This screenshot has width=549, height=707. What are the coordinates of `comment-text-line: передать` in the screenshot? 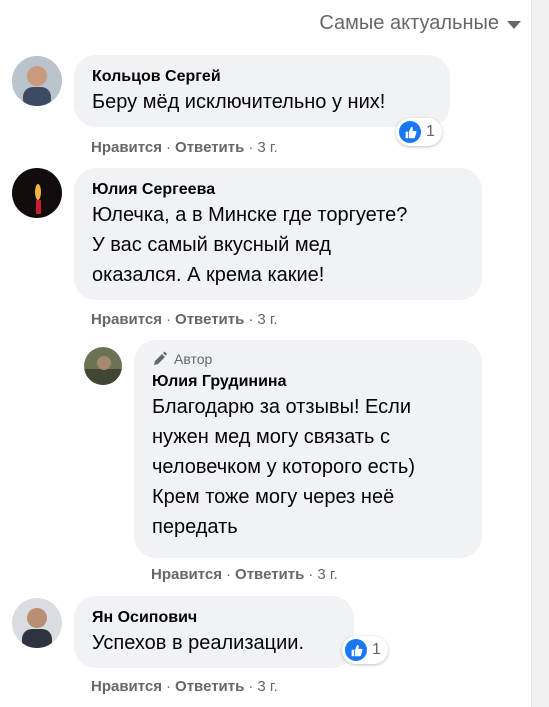 It's located at (195, 527).